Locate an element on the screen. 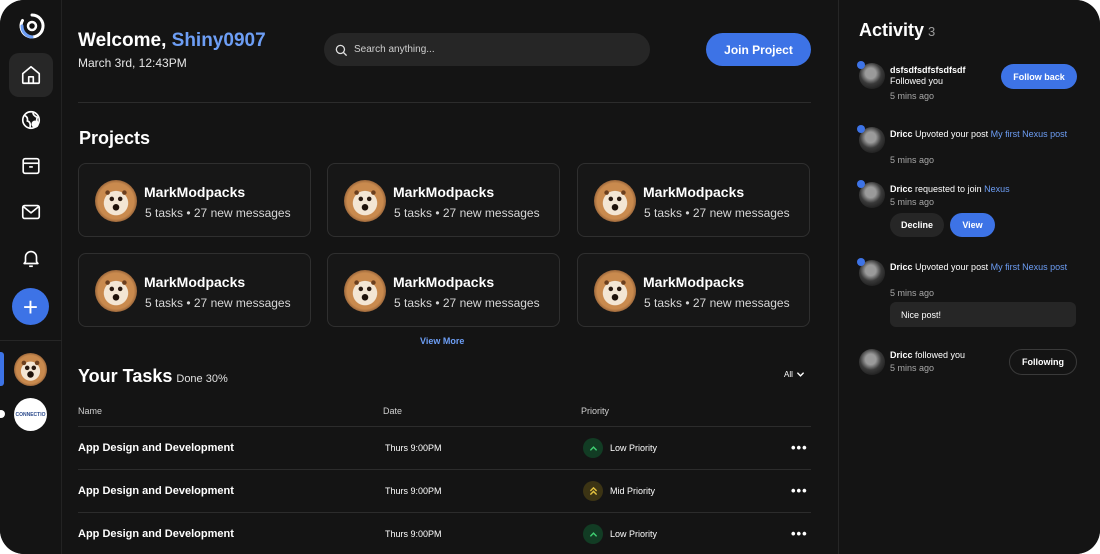 This screenshot has height=554, width=1100. column-header-name: Name is located at coordinates (90, 411).